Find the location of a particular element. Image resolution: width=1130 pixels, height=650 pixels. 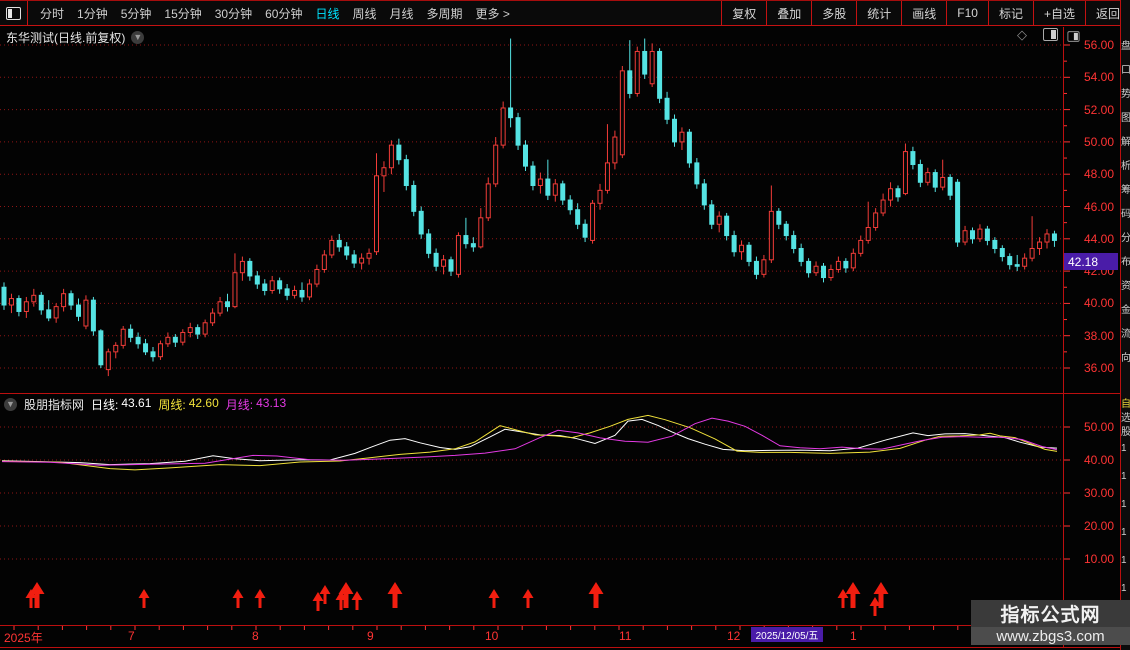

sidebar-glyph: 码 is located at coordinates (1125, 215).